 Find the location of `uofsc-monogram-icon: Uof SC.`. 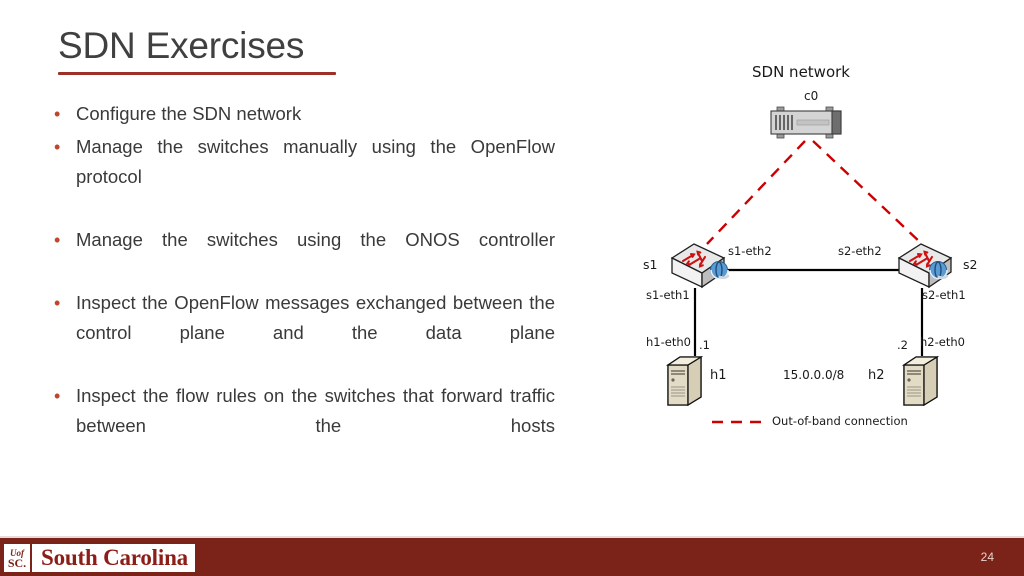

uofsc-monogram-icon: Uof SC. is located at coordinates (18, 558).